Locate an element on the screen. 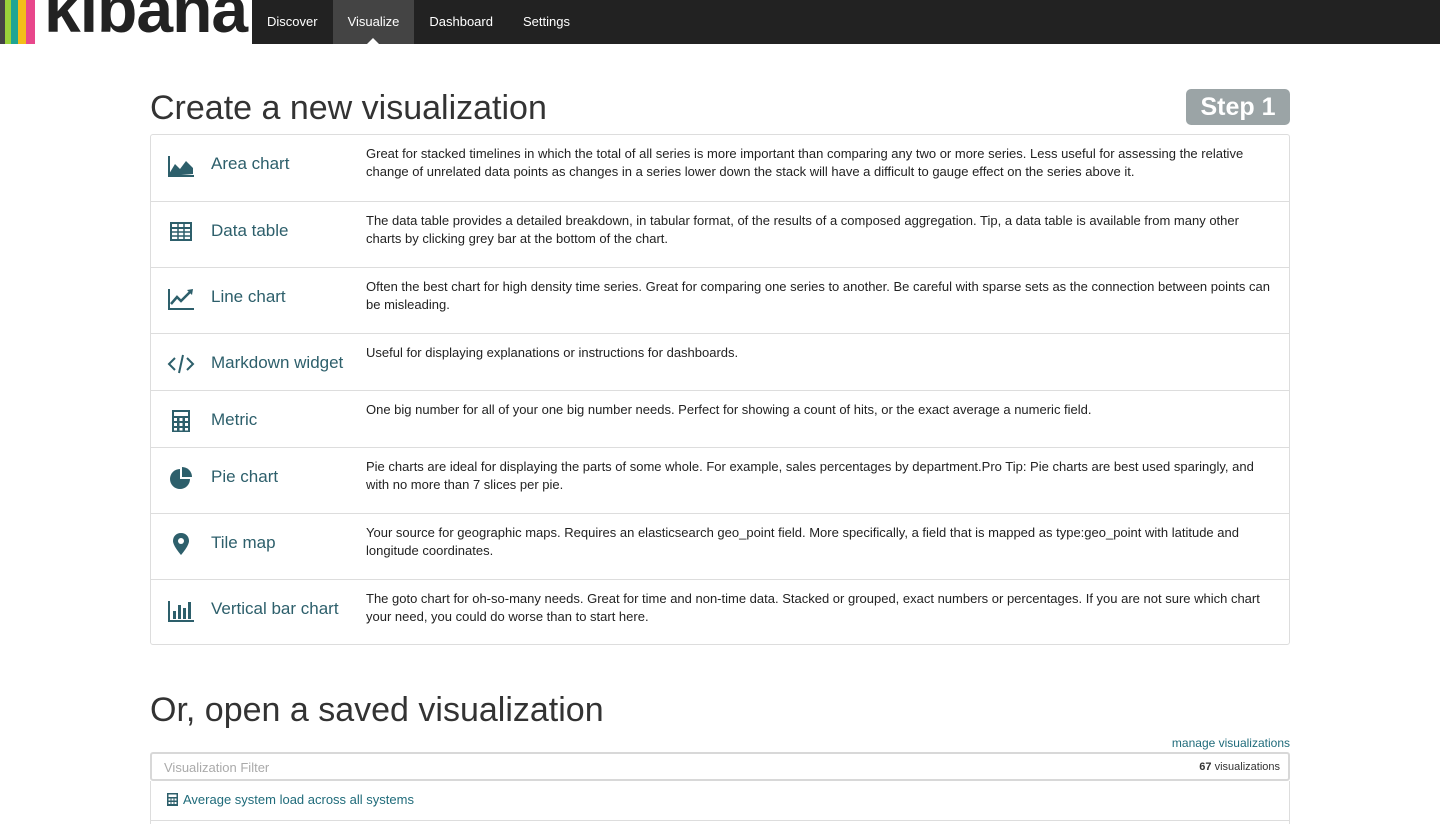  type-name: Data table is located at coordinates (250, 230).